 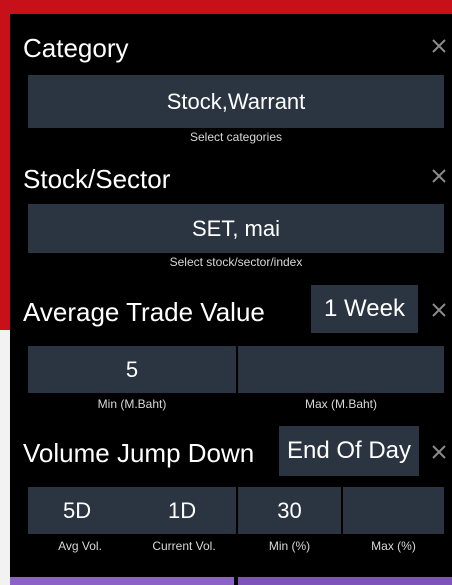 I want to click on average-trade-value-max-caption: Max (M.Baht), so click(x=340, y=404).